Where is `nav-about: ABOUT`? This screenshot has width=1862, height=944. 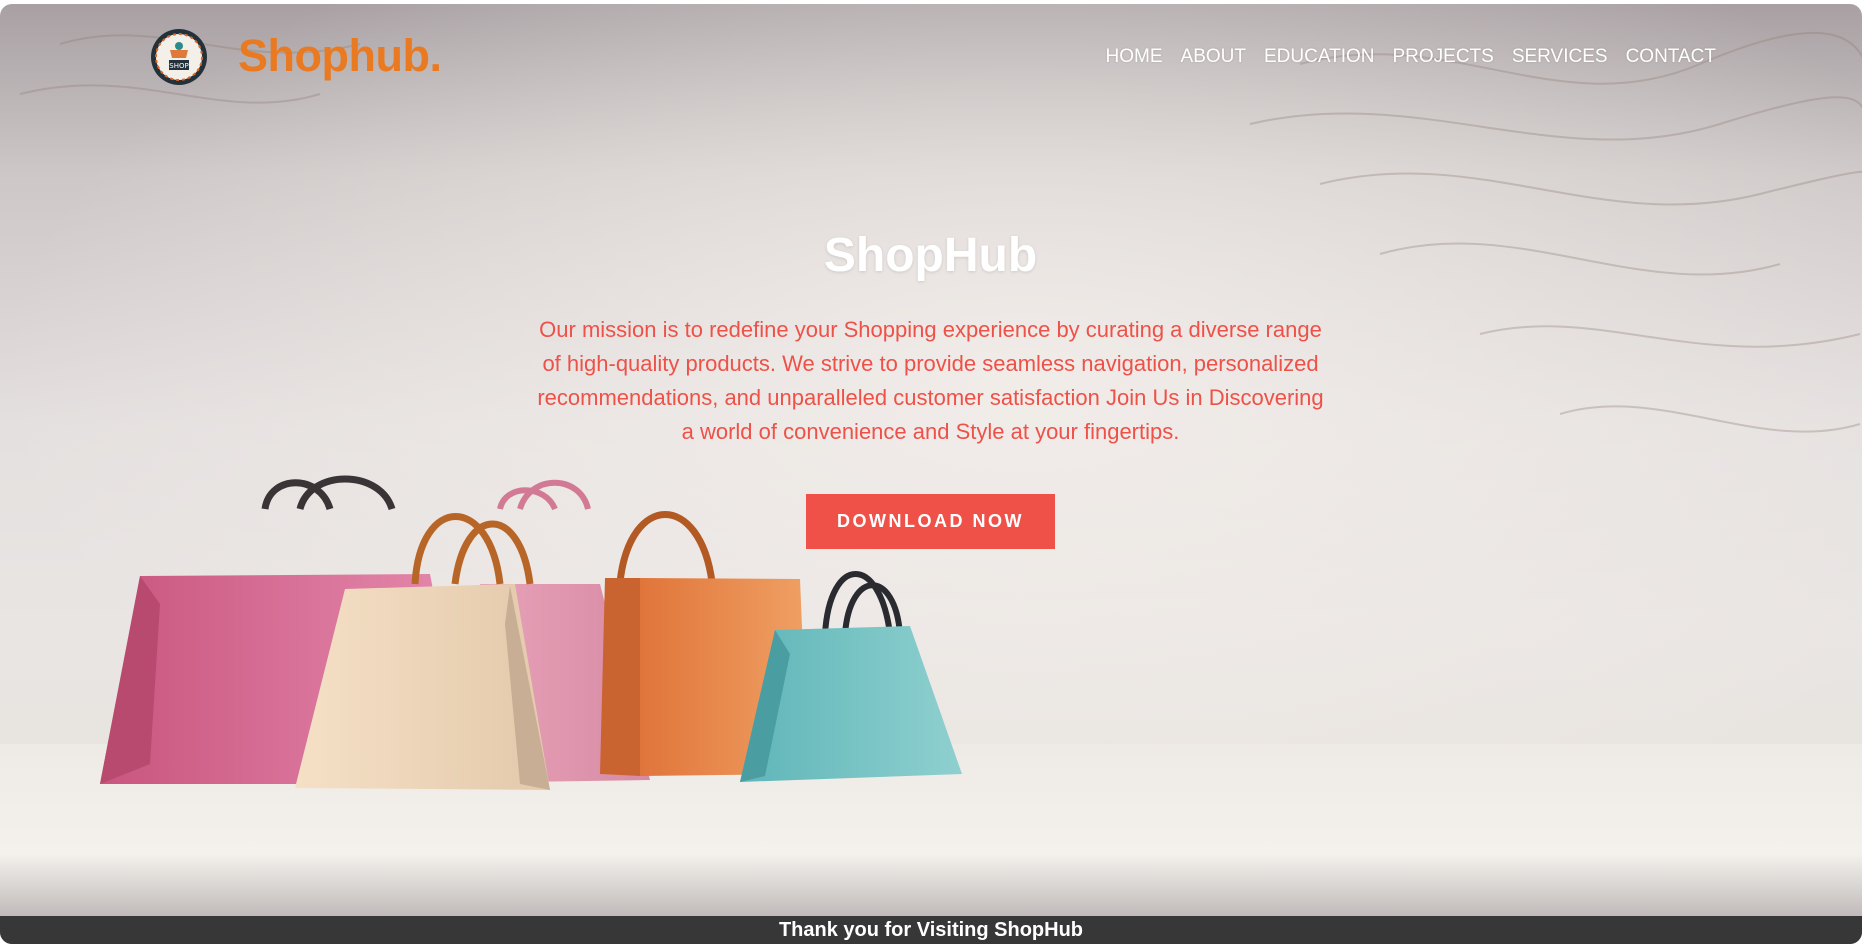
nav-about: ABOUT is located at coordinates (1213, 57).